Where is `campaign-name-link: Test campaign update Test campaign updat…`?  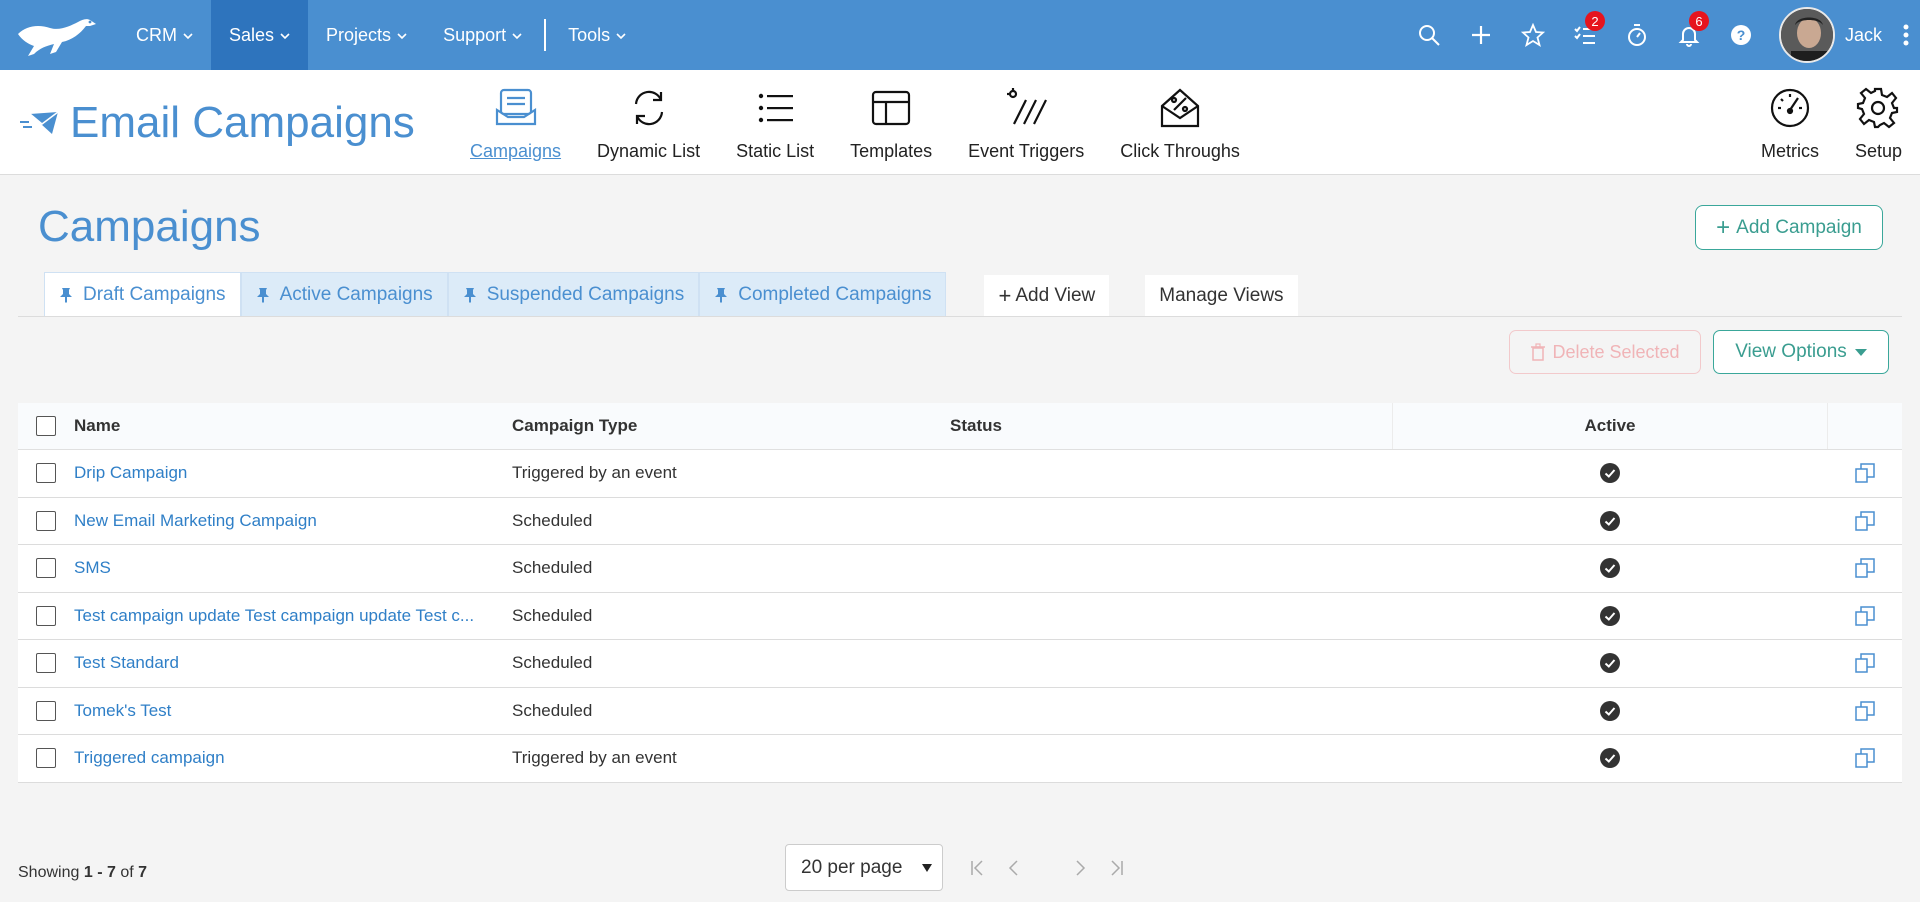
campaign-name-link: Test campaign update Test campaign updat… is located at coordinates (274, 615).